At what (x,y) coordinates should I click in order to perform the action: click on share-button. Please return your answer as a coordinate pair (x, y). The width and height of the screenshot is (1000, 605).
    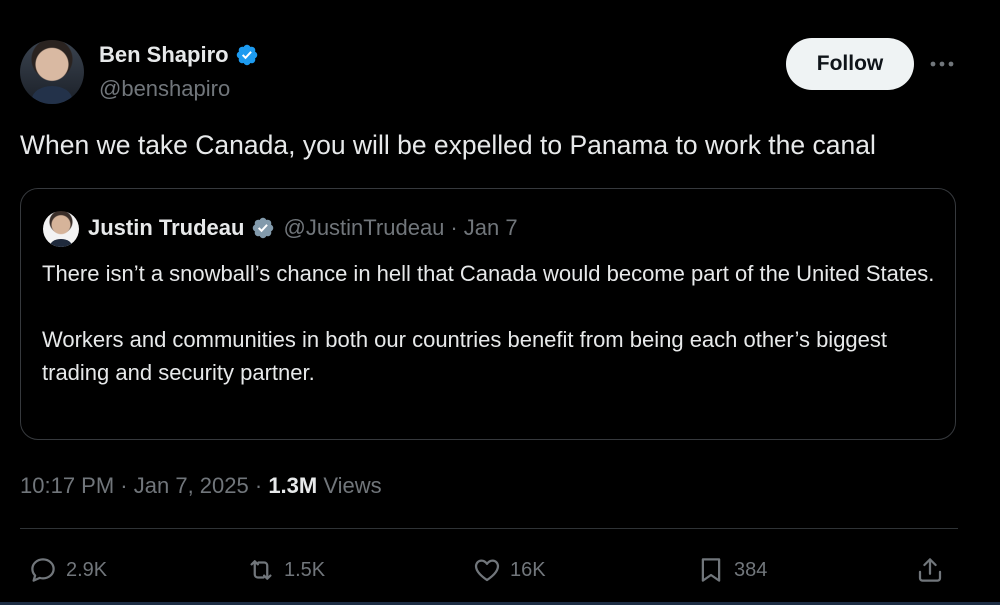
    Looking at the image, I should click on (934, 570).